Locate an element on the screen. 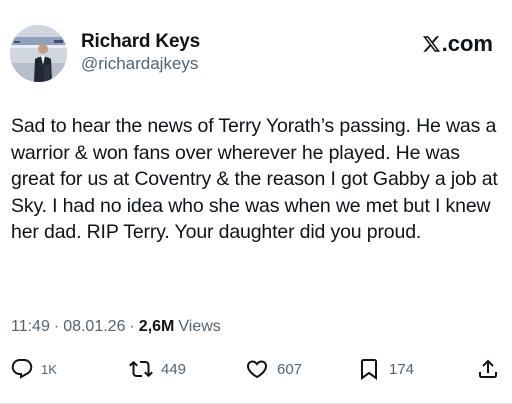 The height and width of the screenshot is (404, 512). avatar is located at coordinates (38, 53).